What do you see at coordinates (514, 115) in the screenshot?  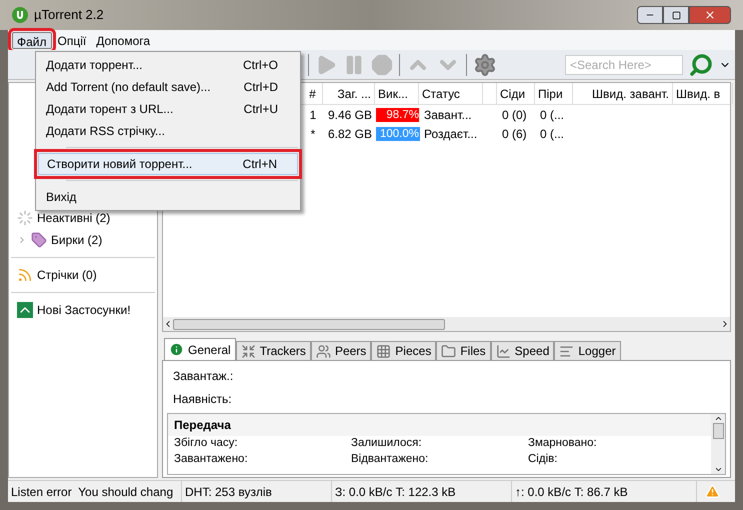 I see `table-cell-text: 0 (0)` at bounding box center [514, 115].